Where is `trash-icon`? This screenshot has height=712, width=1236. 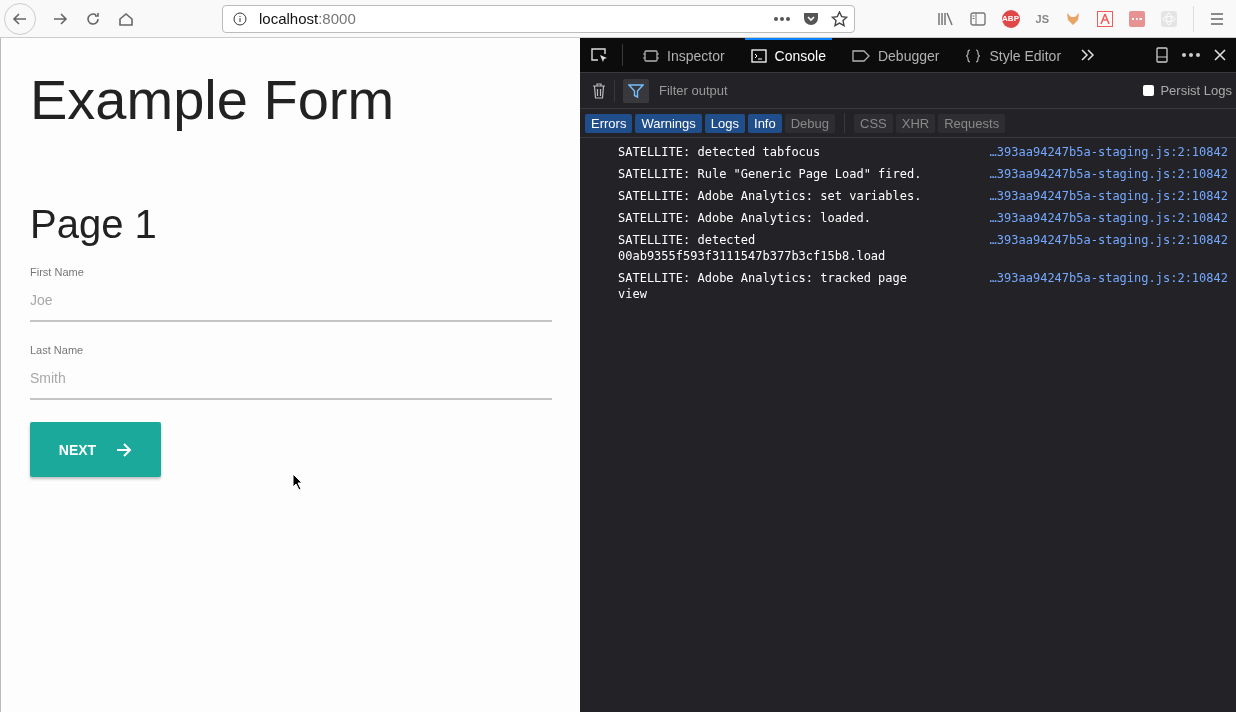
trash-icon is located at coordinates (599, 90).